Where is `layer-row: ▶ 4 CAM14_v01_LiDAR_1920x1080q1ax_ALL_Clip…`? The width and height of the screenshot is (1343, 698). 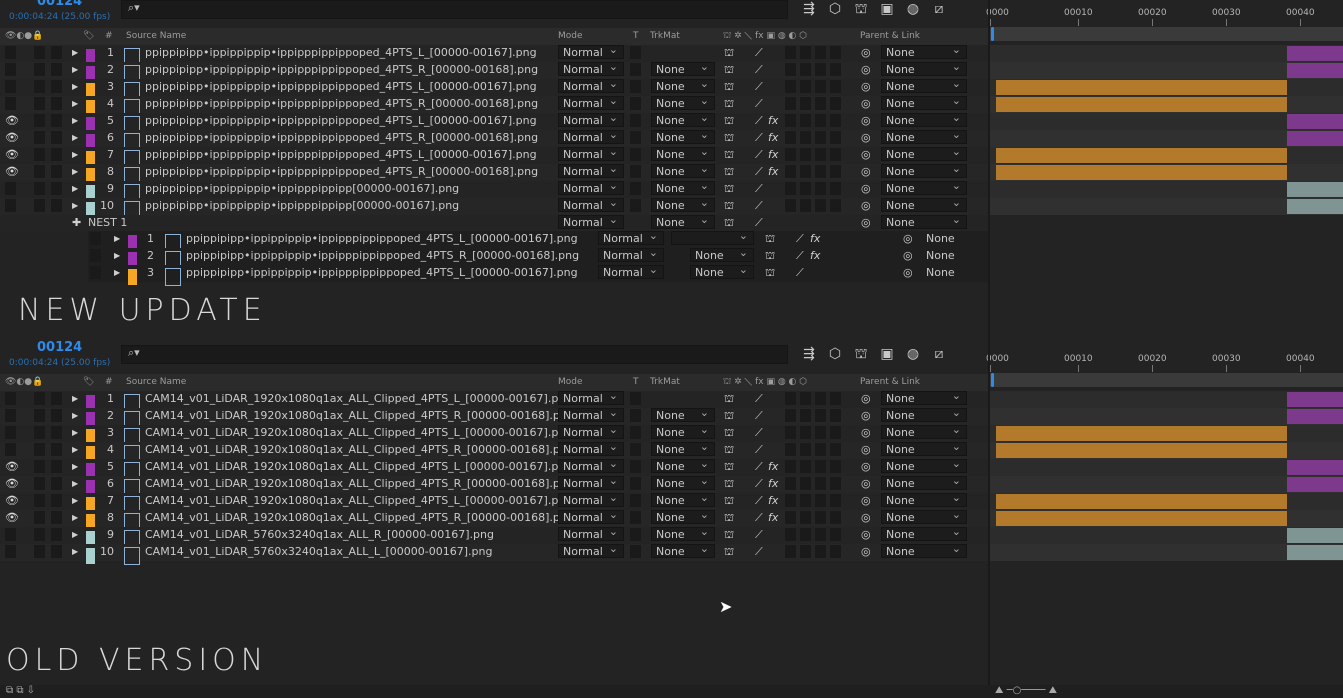 layer-row: ▶ 4 CAM14_v01_LiDAR_1920x1080q1ax_ALL_Clip… is located at coordinates (494, 451).